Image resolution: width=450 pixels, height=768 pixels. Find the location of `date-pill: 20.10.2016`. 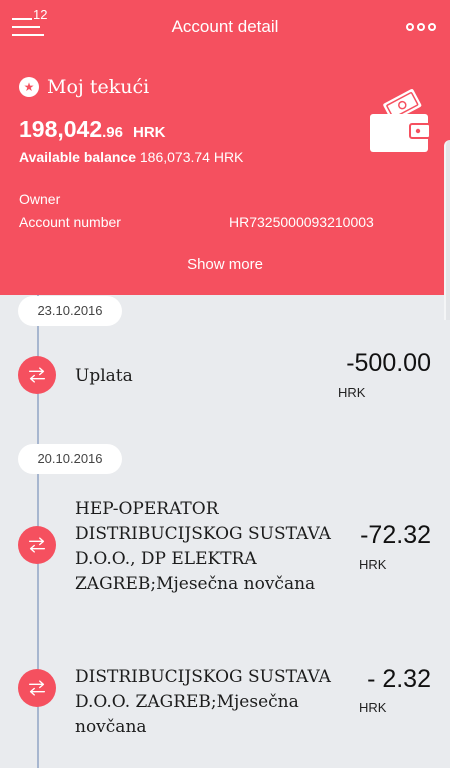

date-pill: 20.10.2016 is located at coordinates (70, 459).